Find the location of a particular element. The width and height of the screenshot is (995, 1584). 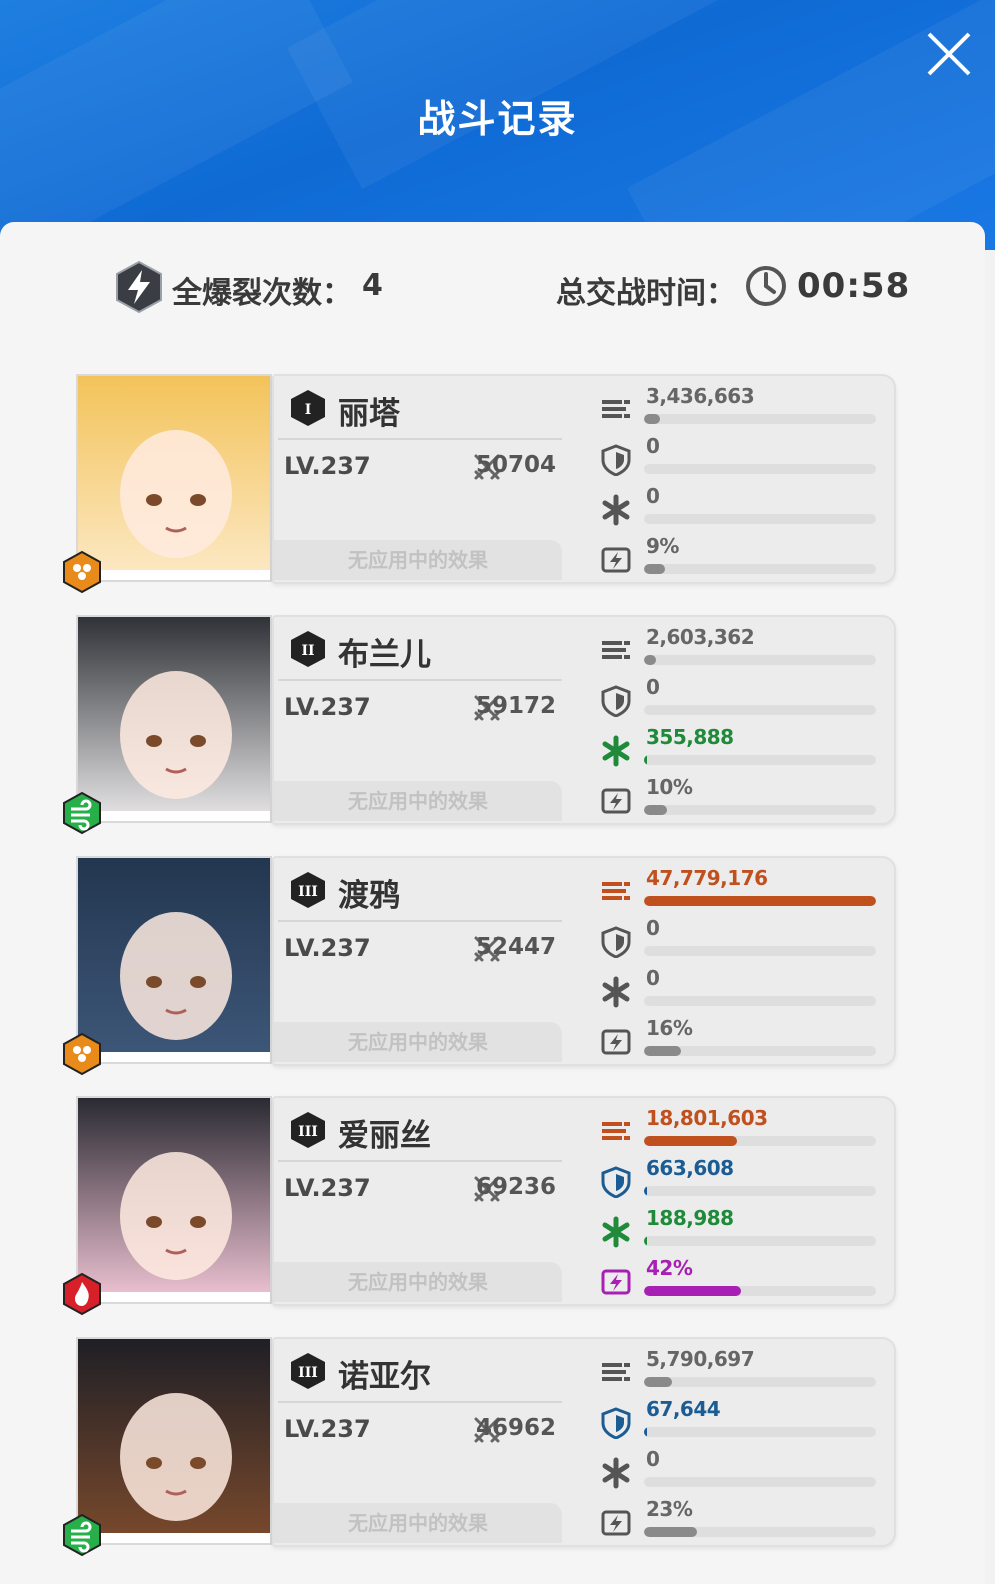

rank-numeral: II is located at coordinates (307, 651).